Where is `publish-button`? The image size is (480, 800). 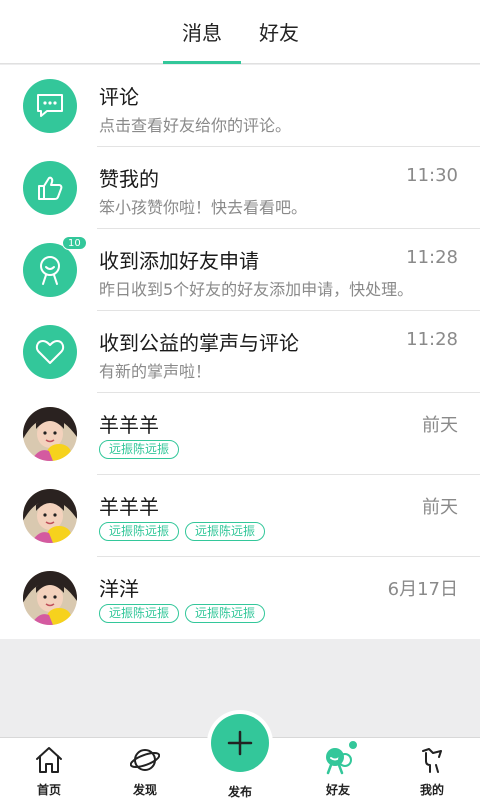 publish-button is located at coordinates (240, 743).